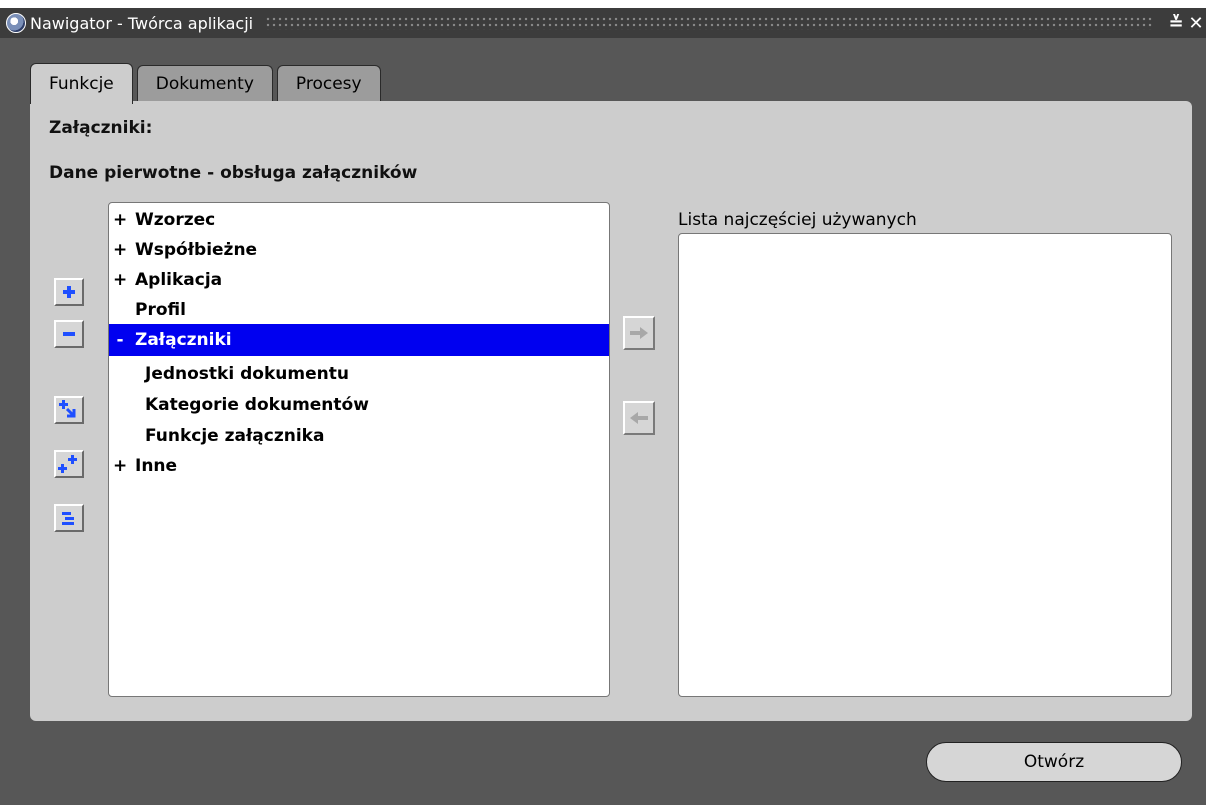  I want to click on collapse-all-button, so click(69, 518).